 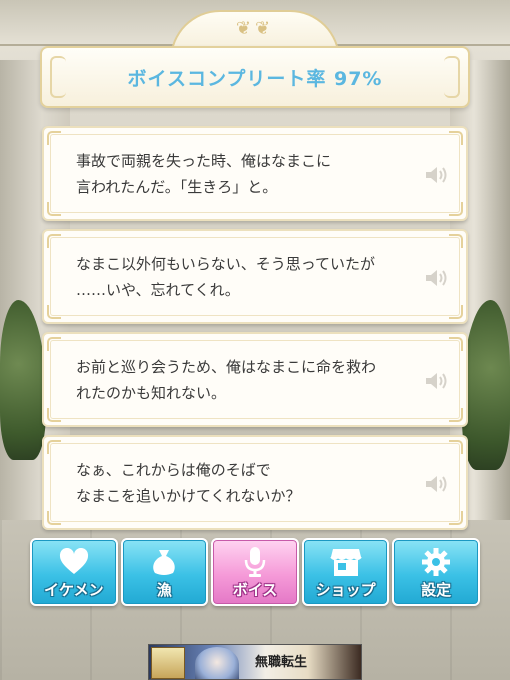 I want to click on nav-label: ボイス, so click(x=255, y=590).